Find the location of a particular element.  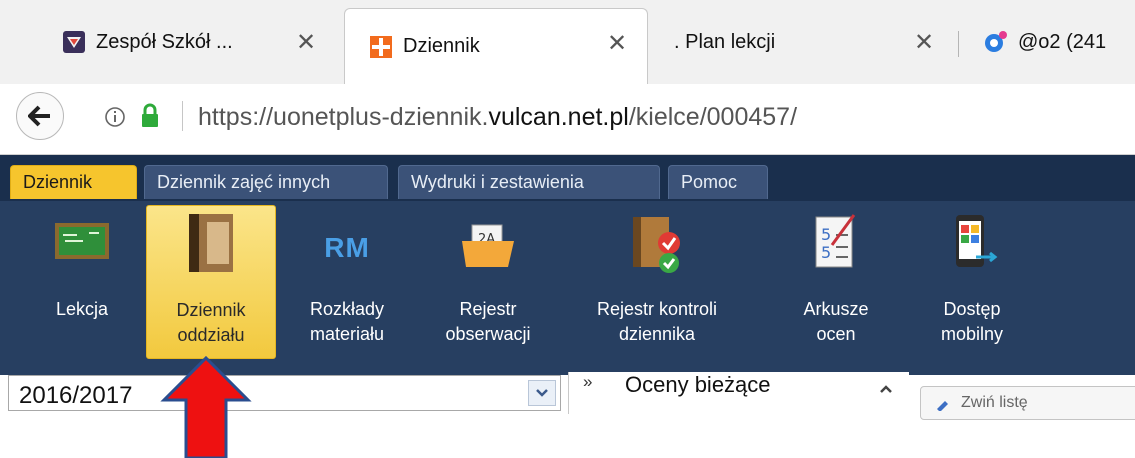

mobile-access-icon is located at coordinates (977, 241).